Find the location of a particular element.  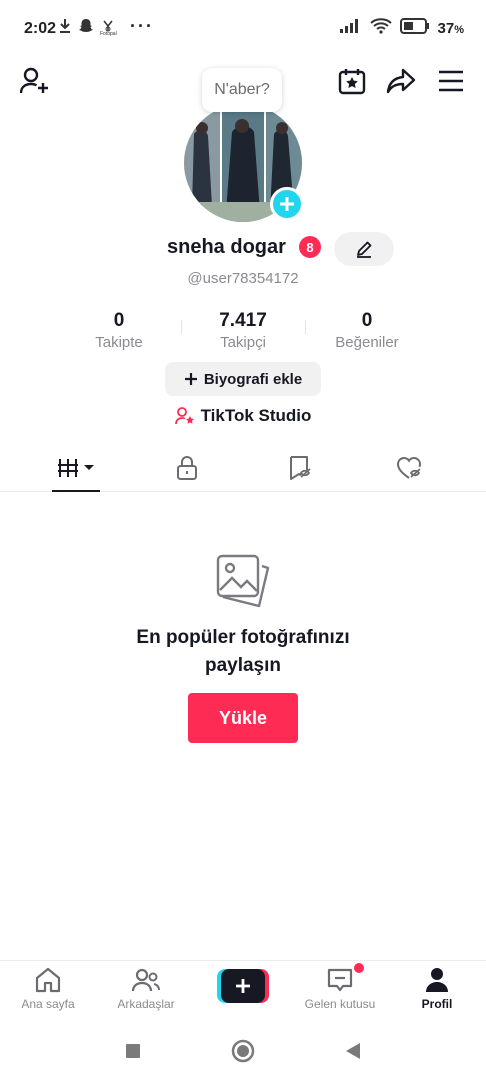

create-button is located at coordinates (243, 986).